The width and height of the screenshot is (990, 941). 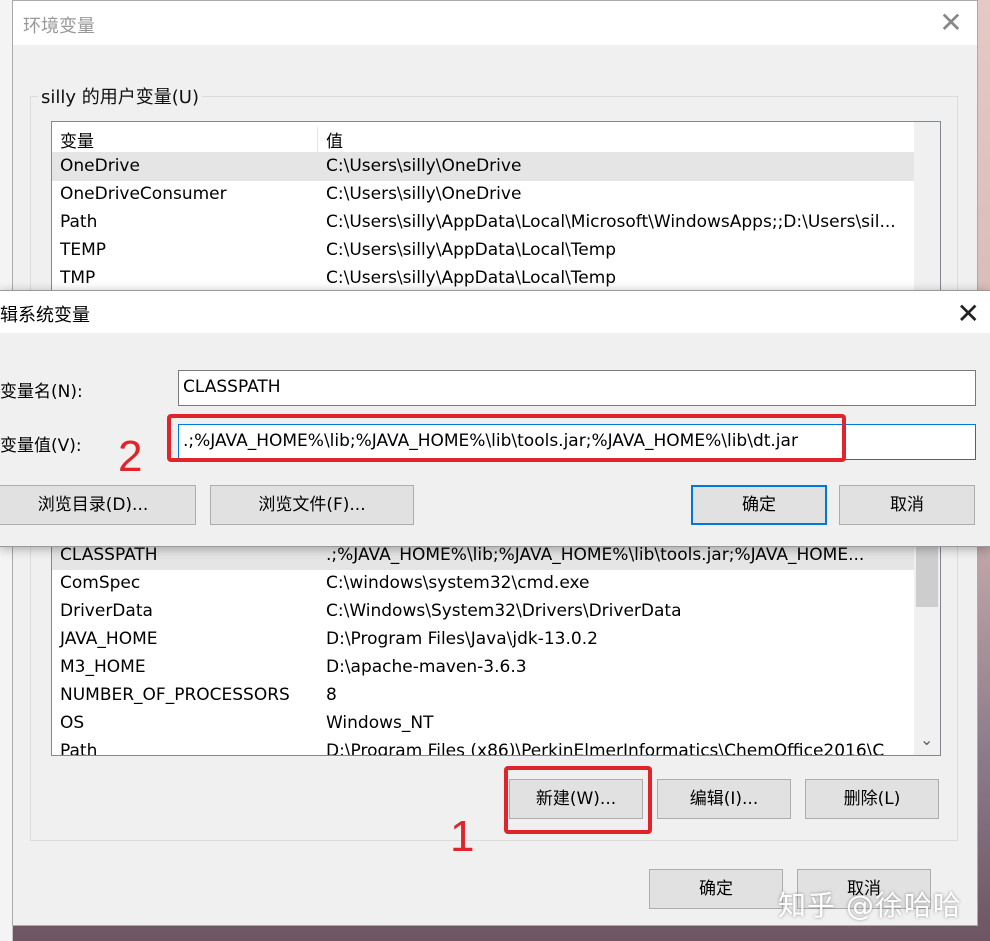 What do you see at coordinates (83, 250) in the screenshot?
I see `variable-name: TEMP` at bounding box center [83, 250].